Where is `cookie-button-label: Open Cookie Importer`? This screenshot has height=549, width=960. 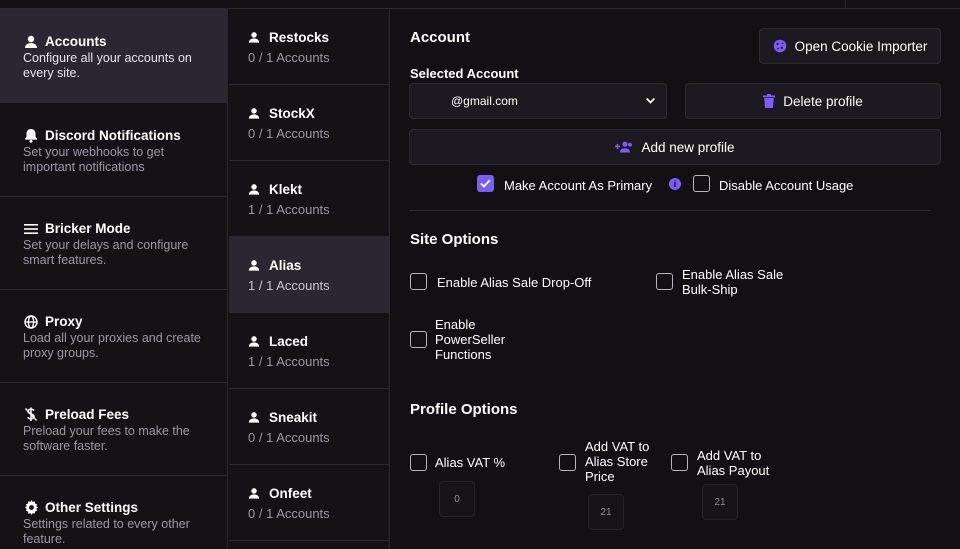 cookie-button-label: Open Cookie Importer is located at coordinates (861, 46).